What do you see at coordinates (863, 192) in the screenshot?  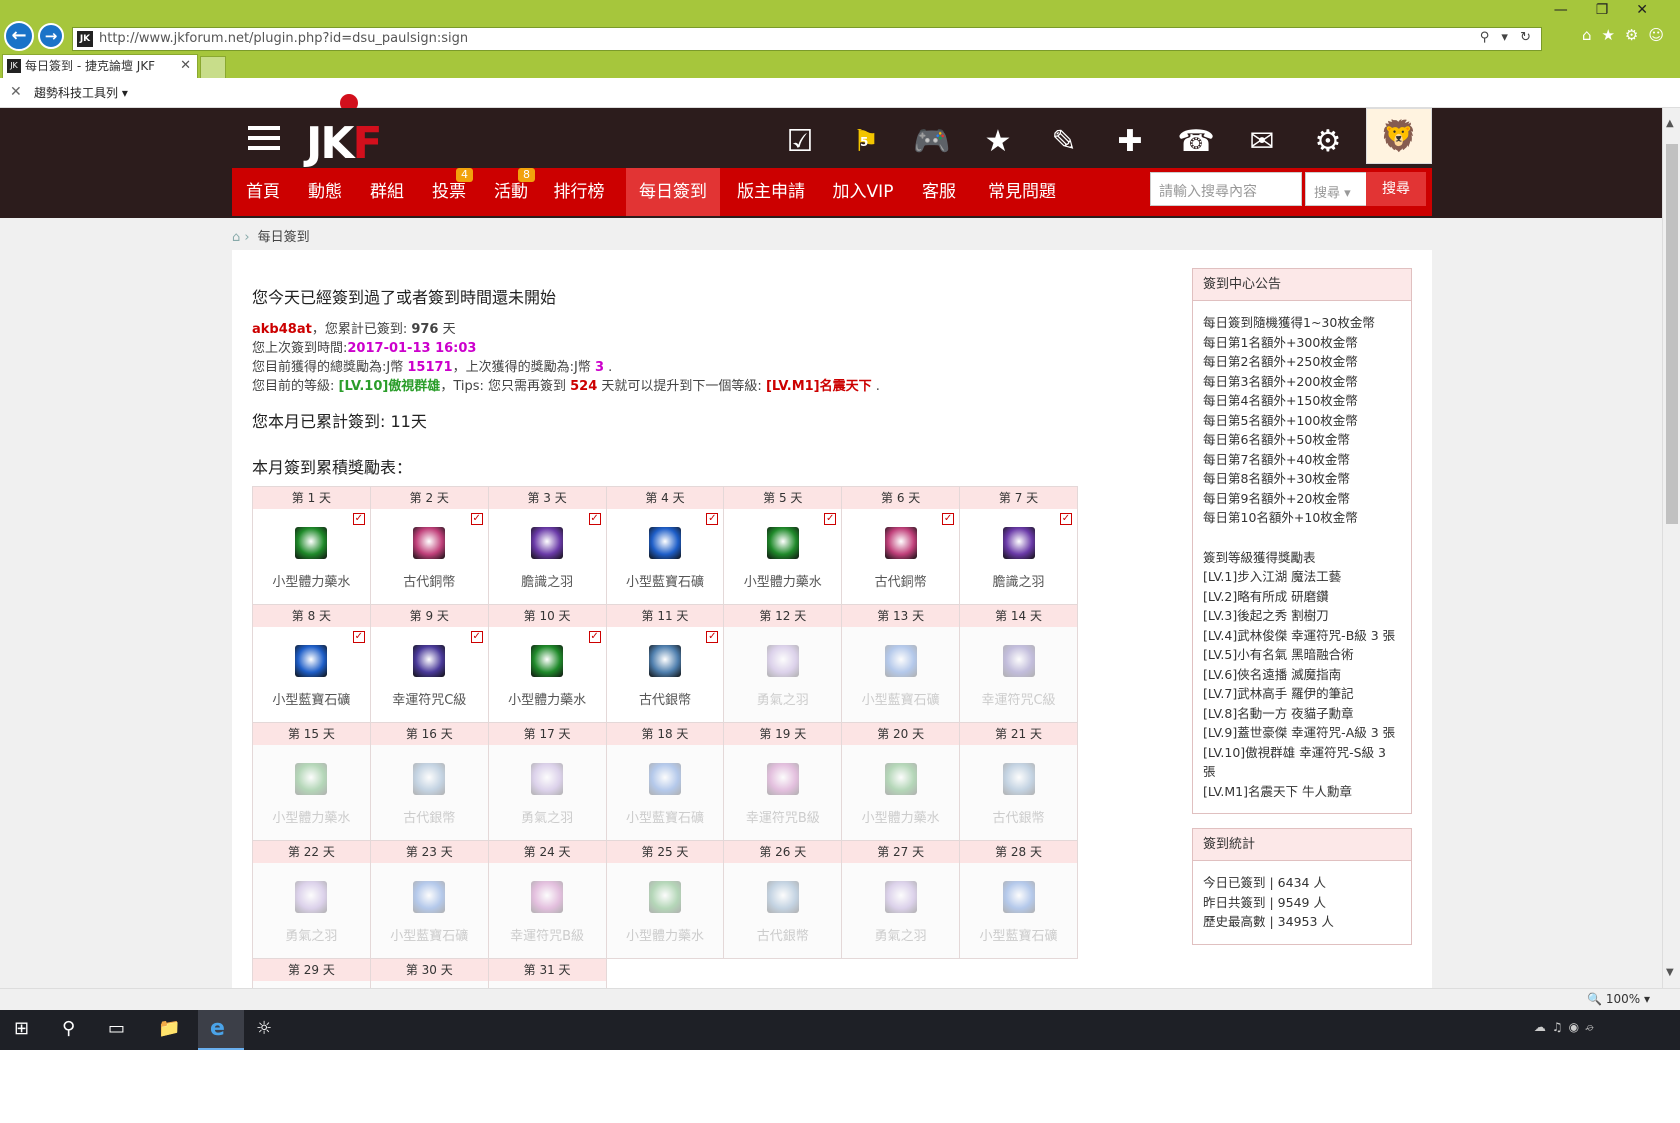 I see `nav-vip: 加入VIP` at bounding box center [863, 192].